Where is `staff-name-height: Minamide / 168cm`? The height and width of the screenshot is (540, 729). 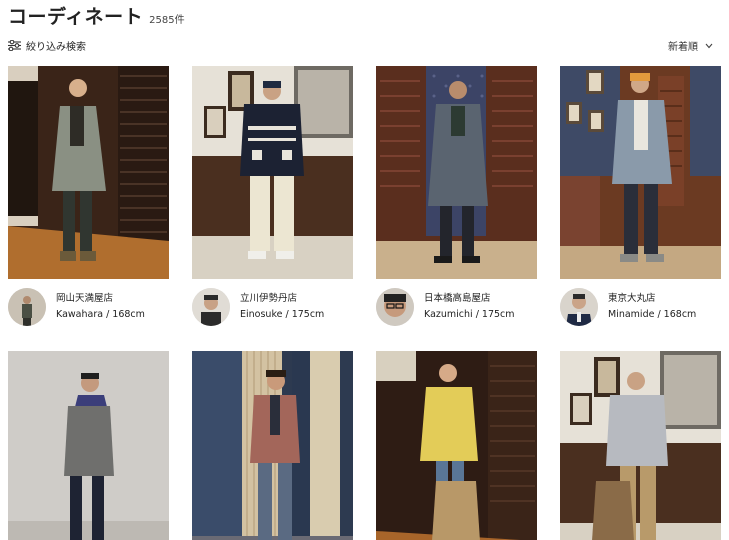 staff-name-height: Minamide / 168cm is located at coordinates (652, 314).